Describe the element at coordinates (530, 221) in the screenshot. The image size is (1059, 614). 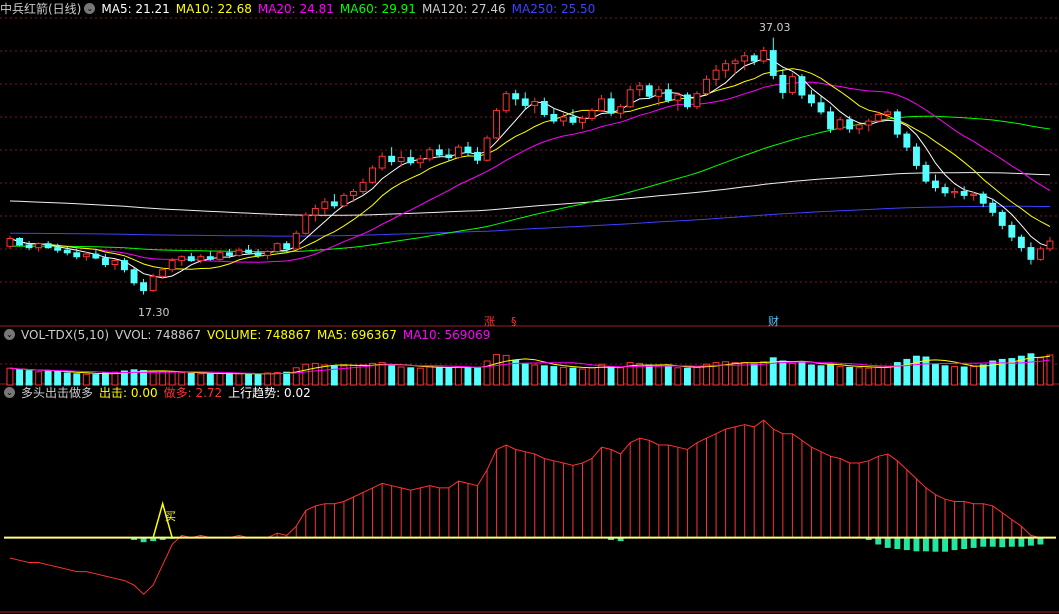
I see `ma250-line` at that location.